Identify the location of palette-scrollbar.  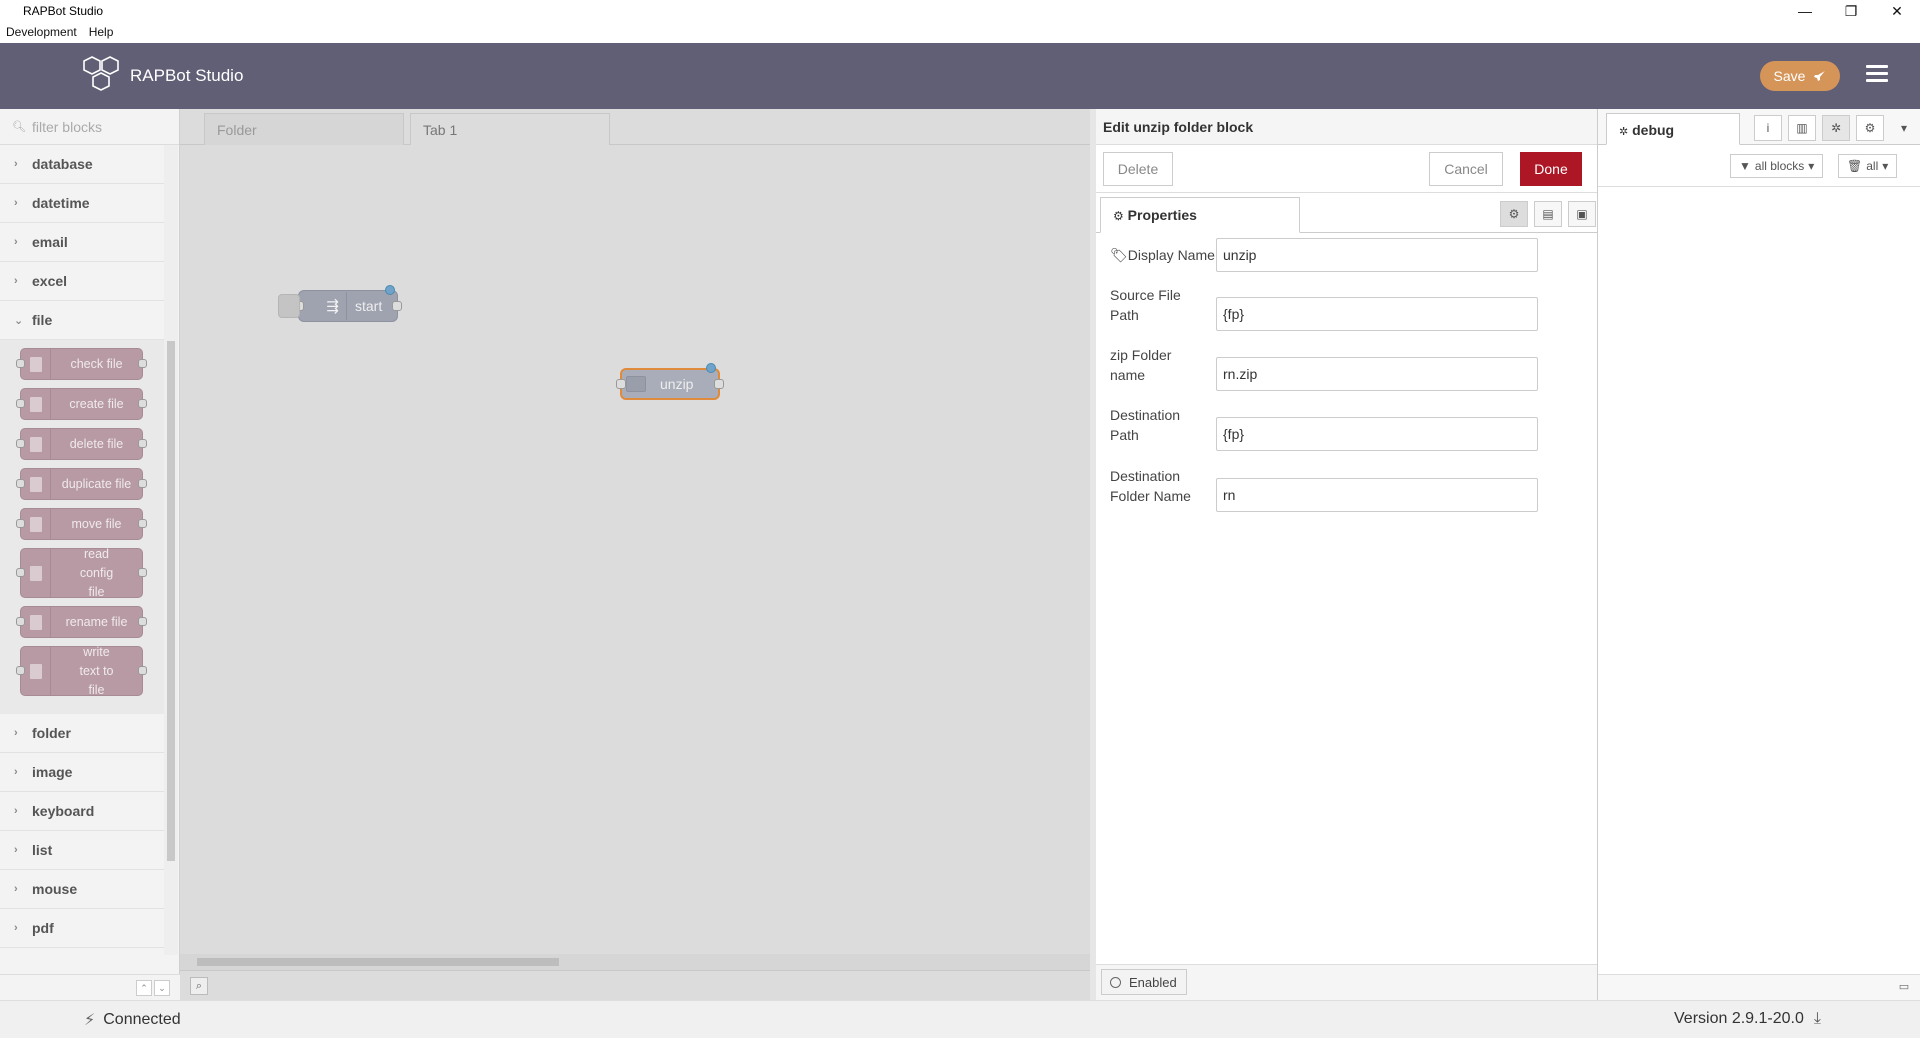
(171, 550).